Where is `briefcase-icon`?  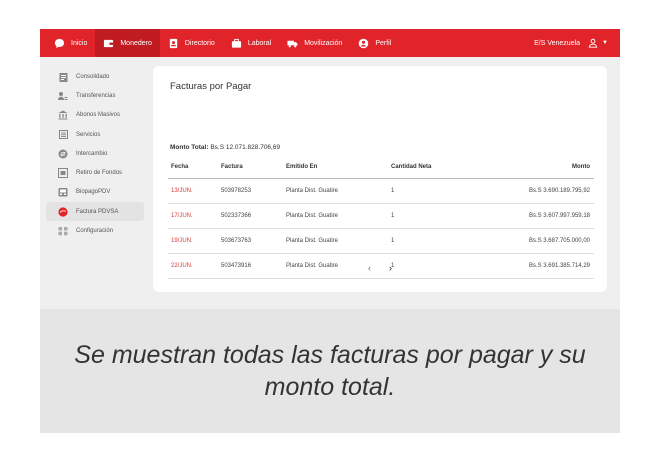 briefcase-icon is located at coordinates (236, 43).